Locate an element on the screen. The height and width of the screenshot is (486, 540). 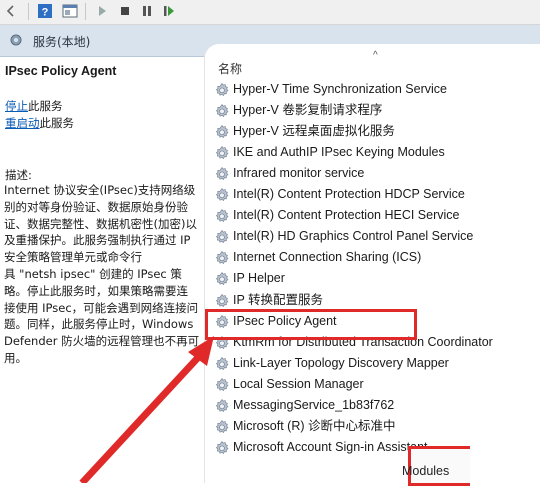
gear-icon is located at coordinates (16, 40).